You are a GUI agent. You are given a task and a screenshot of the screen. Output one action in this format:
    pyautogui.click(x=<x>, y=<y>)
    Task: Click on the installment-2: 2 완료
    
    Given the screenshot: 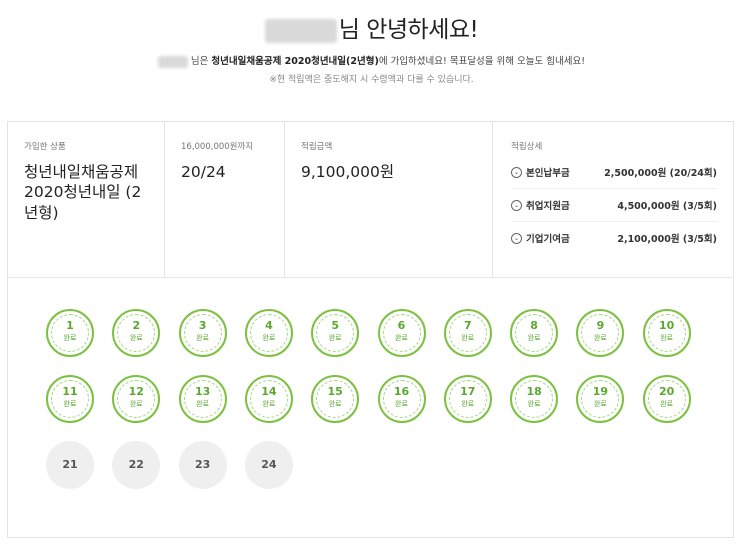 What is the action you would take?
    pyautogui.click(x=136, y=333)
    